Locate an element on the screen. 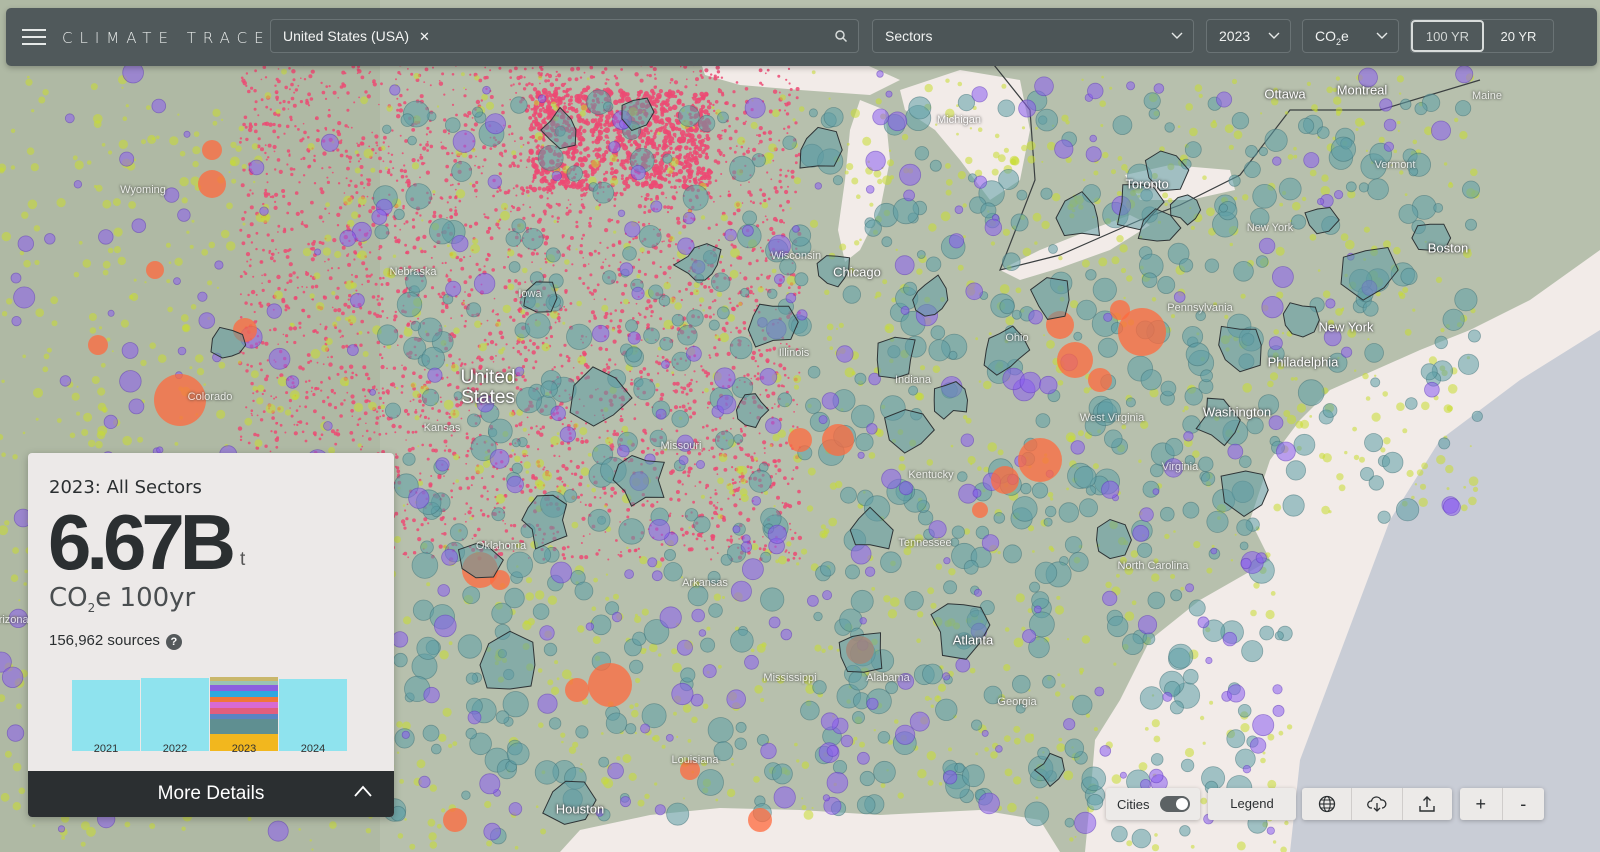 The width and height of the screenshot is (1600, 852). map-label-arizona: Arizona is located at coordinates (14, 620).